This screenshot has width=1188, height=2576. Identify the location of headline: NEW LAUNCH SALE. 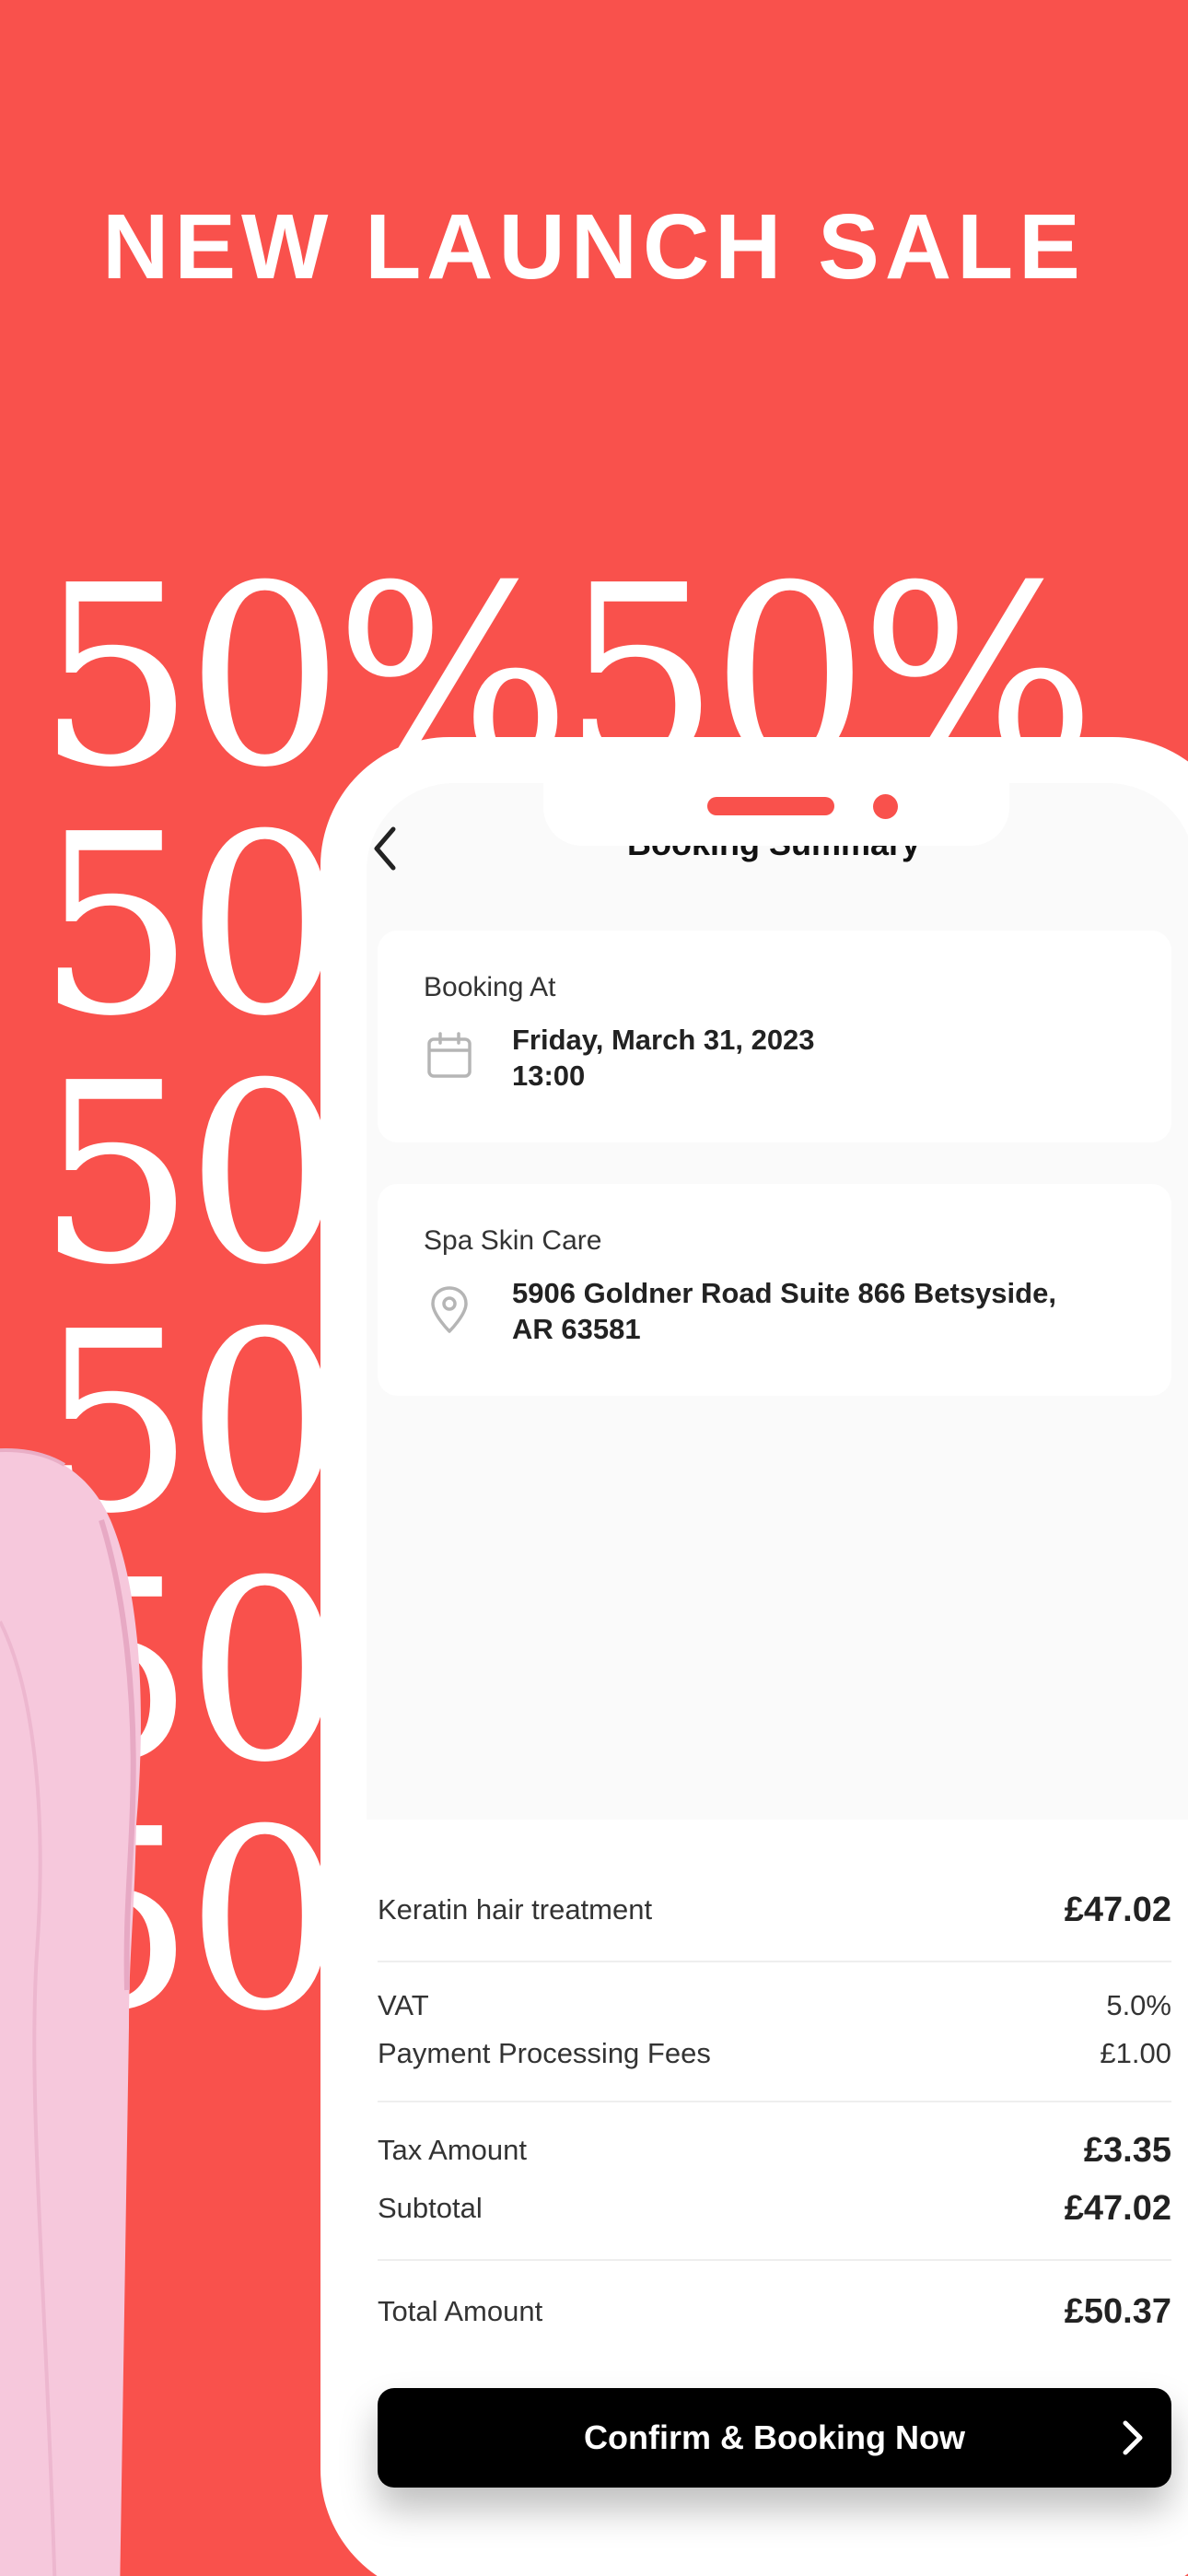
(594, 247).